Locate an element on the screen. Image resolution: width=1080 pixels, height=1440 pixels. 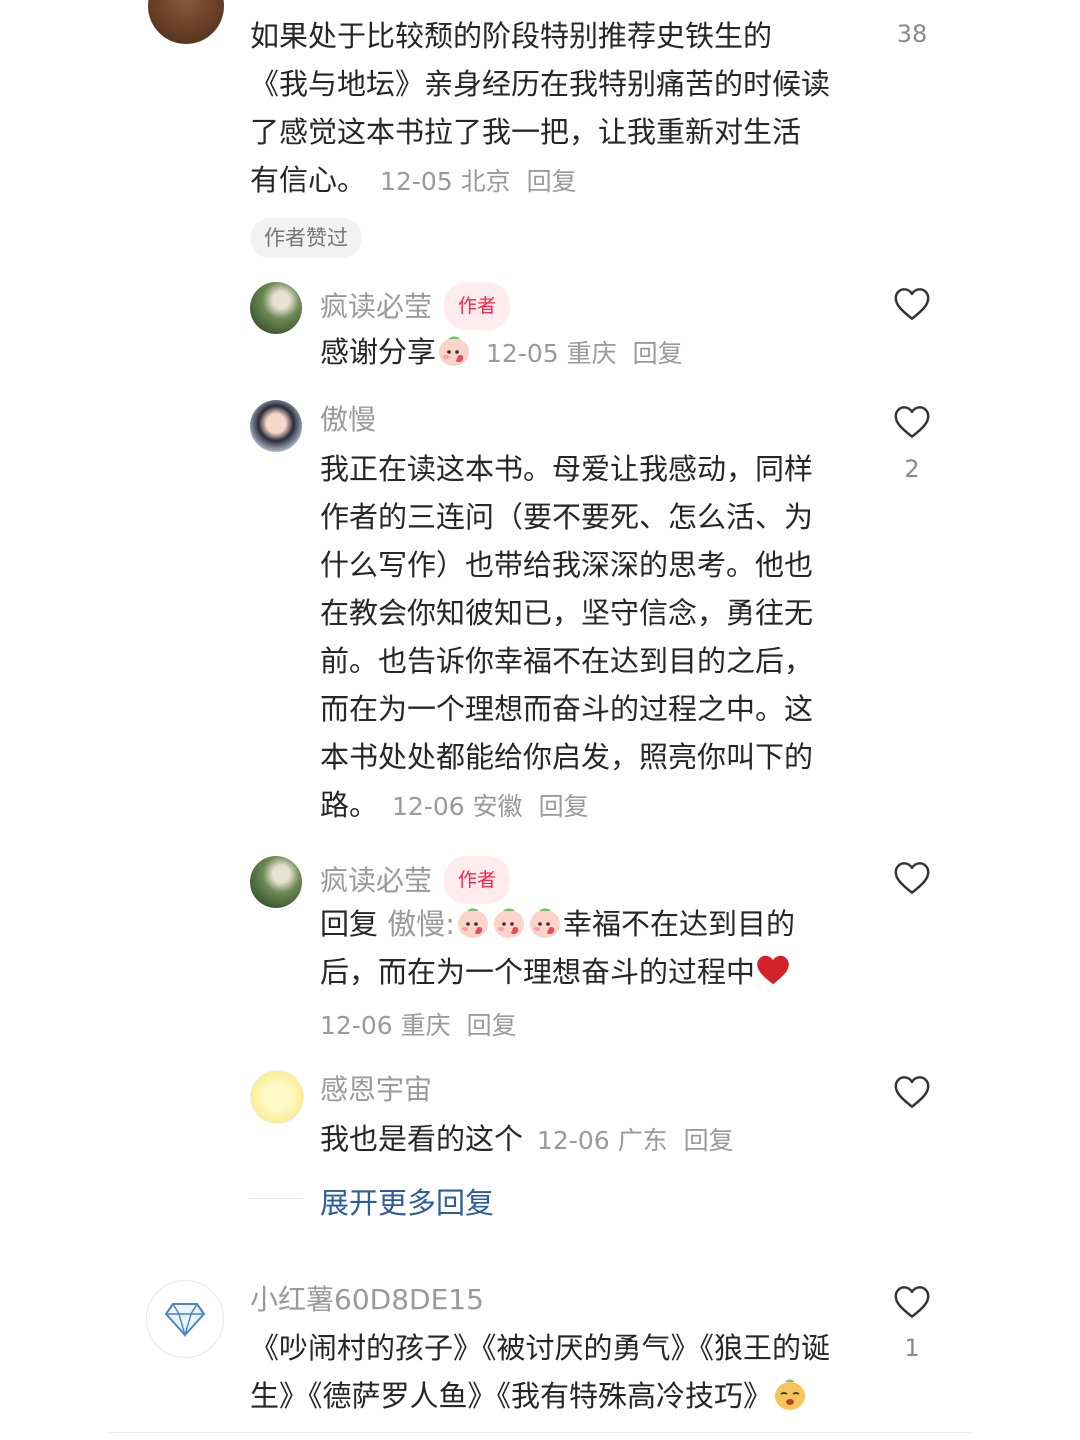
reply-meta: 12-05 重庆 回复 is located at coordinates (584, 353).